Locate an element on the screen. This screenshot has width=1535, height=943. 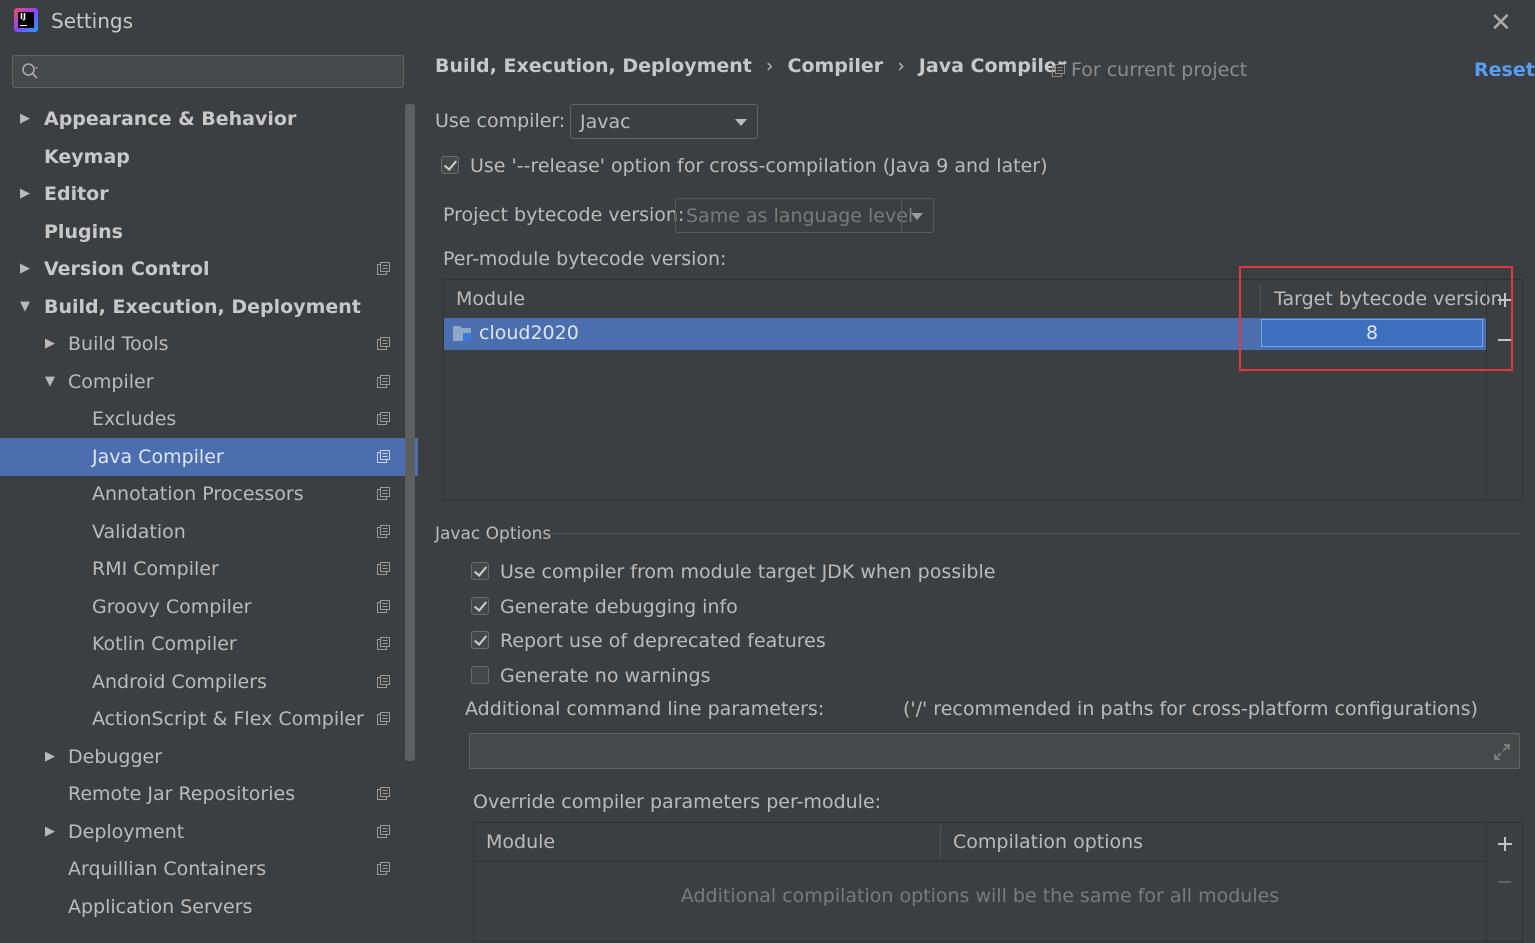
add-icon is located at coordinates (1505, 844).